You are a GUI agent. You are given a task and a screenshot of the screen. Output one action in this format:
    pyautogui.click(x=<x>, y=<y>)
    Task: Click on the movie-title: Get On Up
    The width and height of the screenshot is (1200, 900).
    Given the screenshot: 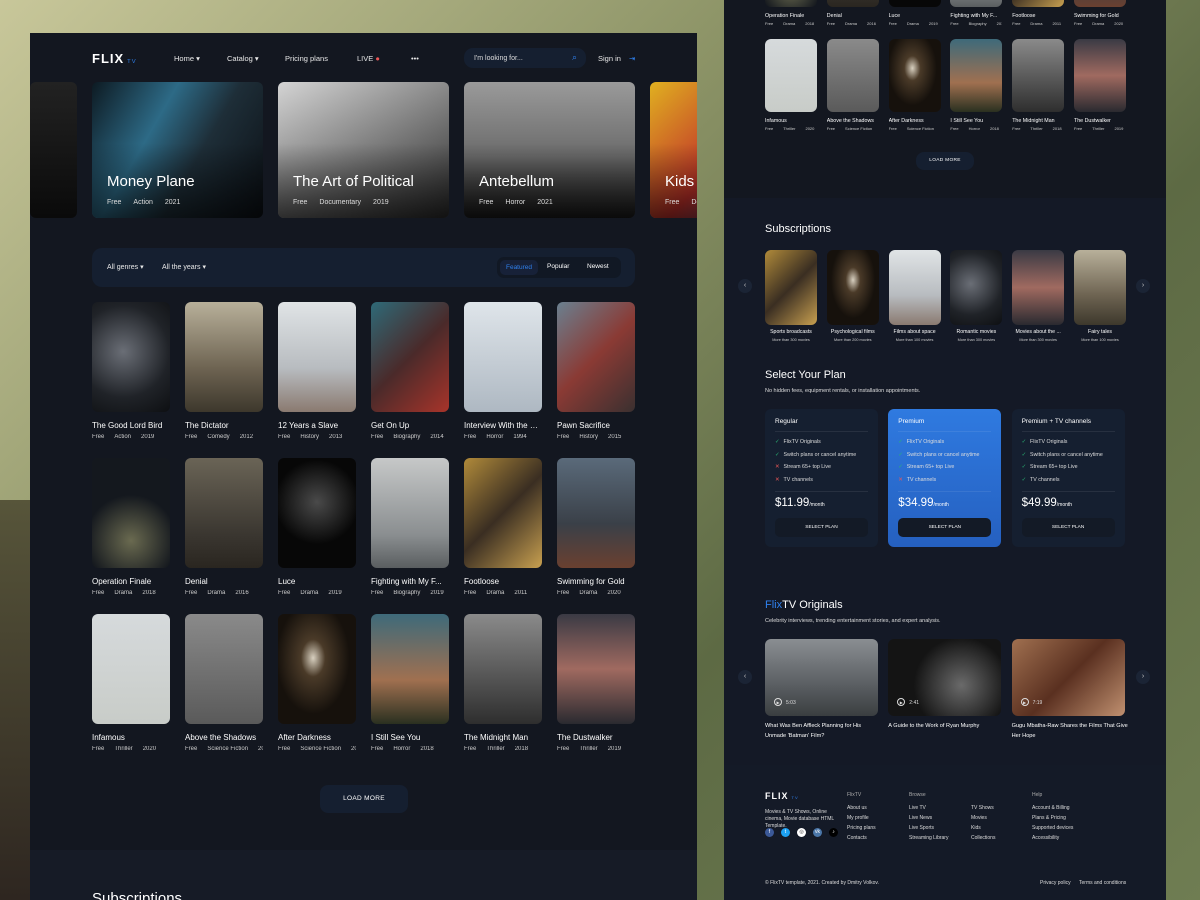 What is the action you would take?
    pyautogui.click(x=410, y=425)
    